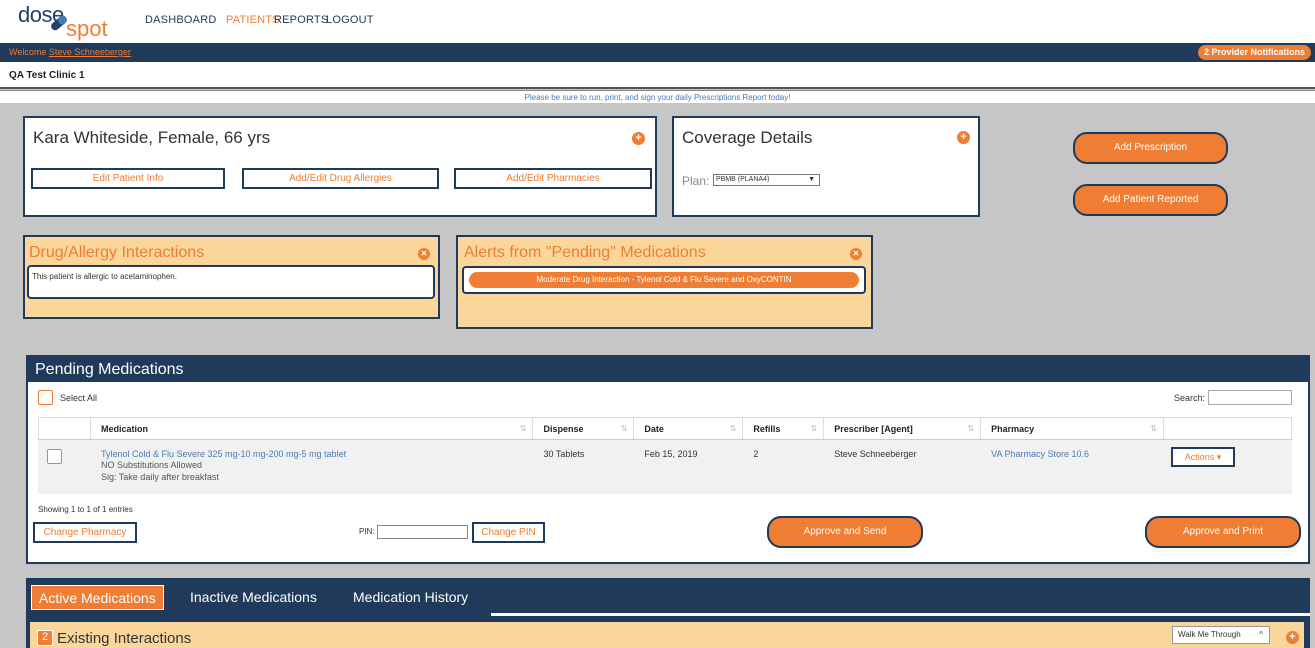  I want to click on pending-alerts-title: Alerts from "Pending" Medications, so click(585, 252).